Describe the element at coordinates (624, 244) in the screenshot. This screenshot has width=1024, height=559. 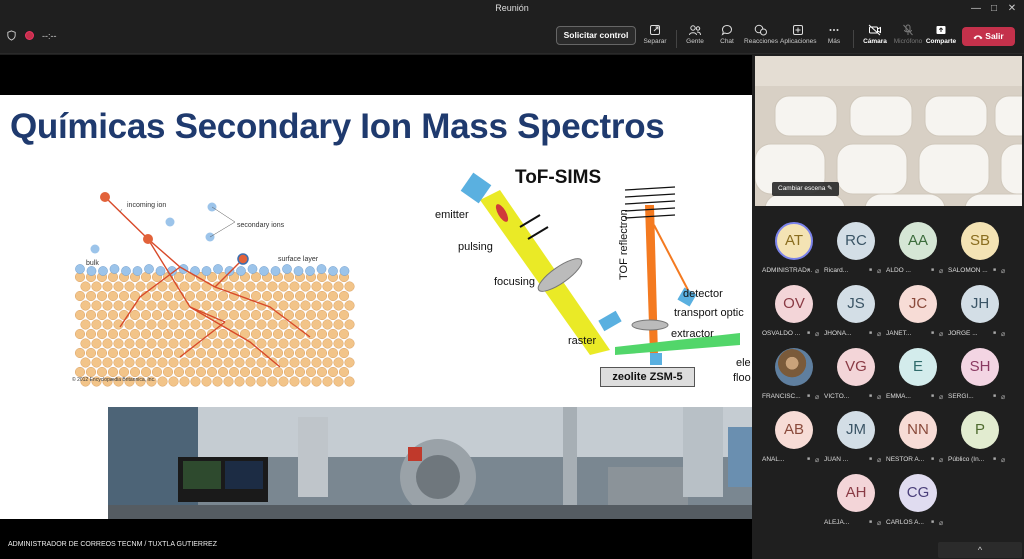
I see `tof-reflectron-label: TOF reflectron` at that location.